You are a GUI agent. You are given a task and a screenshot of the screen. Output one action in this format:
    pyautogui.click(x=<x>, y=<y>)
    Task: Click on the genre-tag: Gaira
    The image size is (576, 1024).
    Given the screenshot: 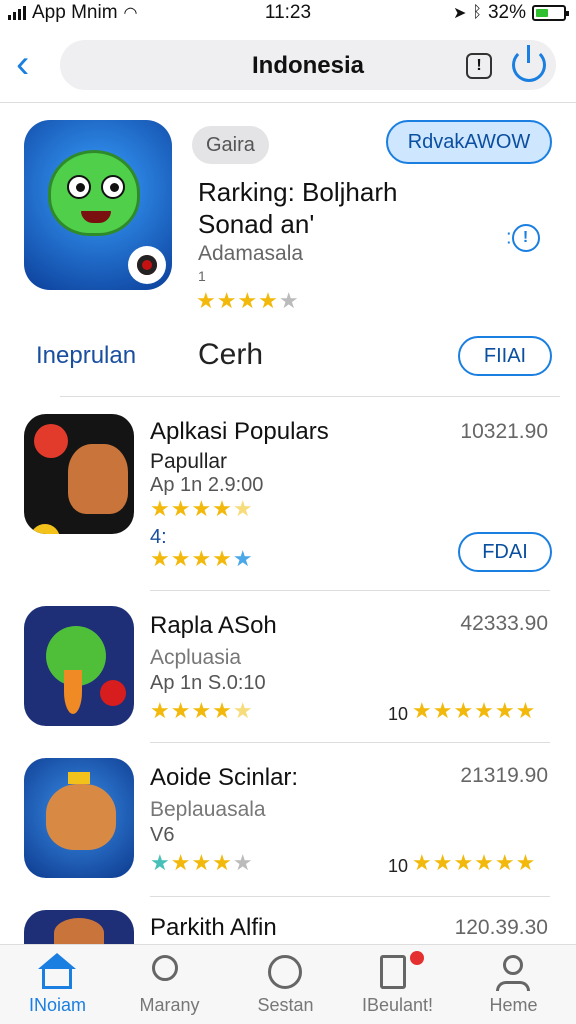 What is the action you would take?
    pyautogui.click(x=230, y=145)
    